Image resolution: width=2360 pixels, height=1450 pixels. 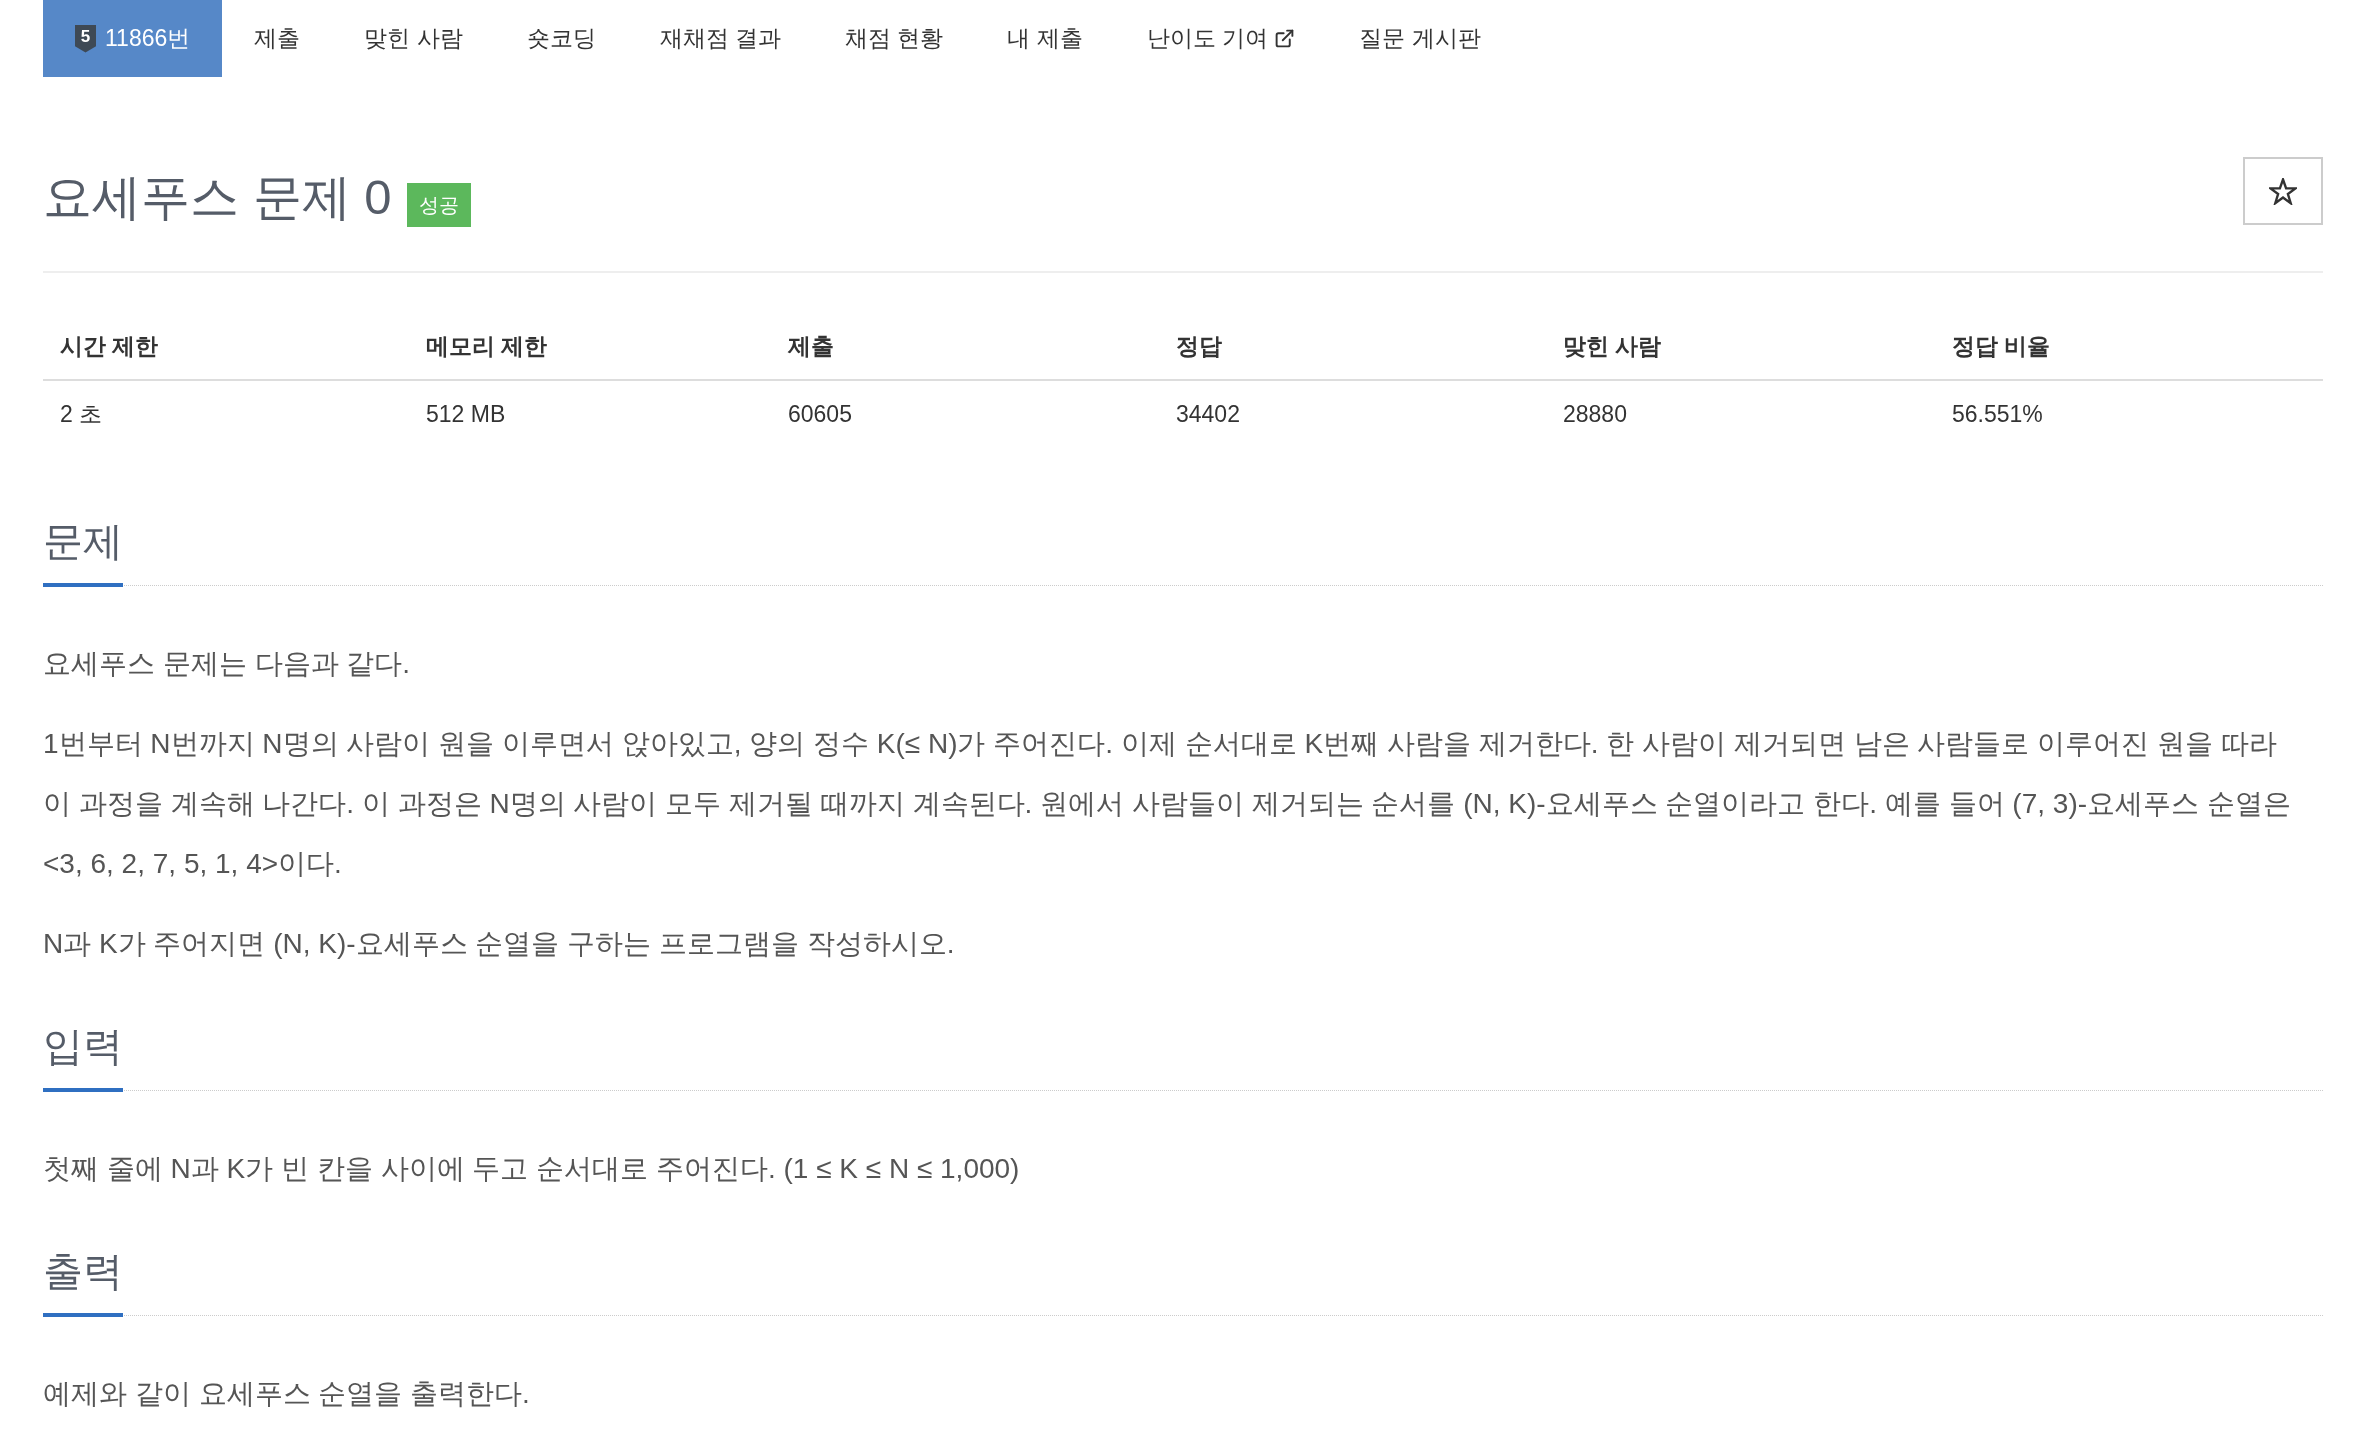 What do you see at coordinates (83, 553) in the screenshot?
I see `section-heading: 문제` at bounding box center [83, 553].